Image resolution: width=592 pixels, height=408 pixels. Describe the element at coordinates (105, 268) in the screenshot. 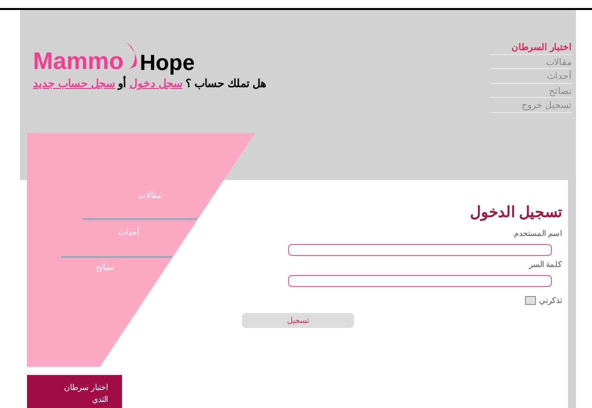

I see `side-menu-link: نصائح` at that location.